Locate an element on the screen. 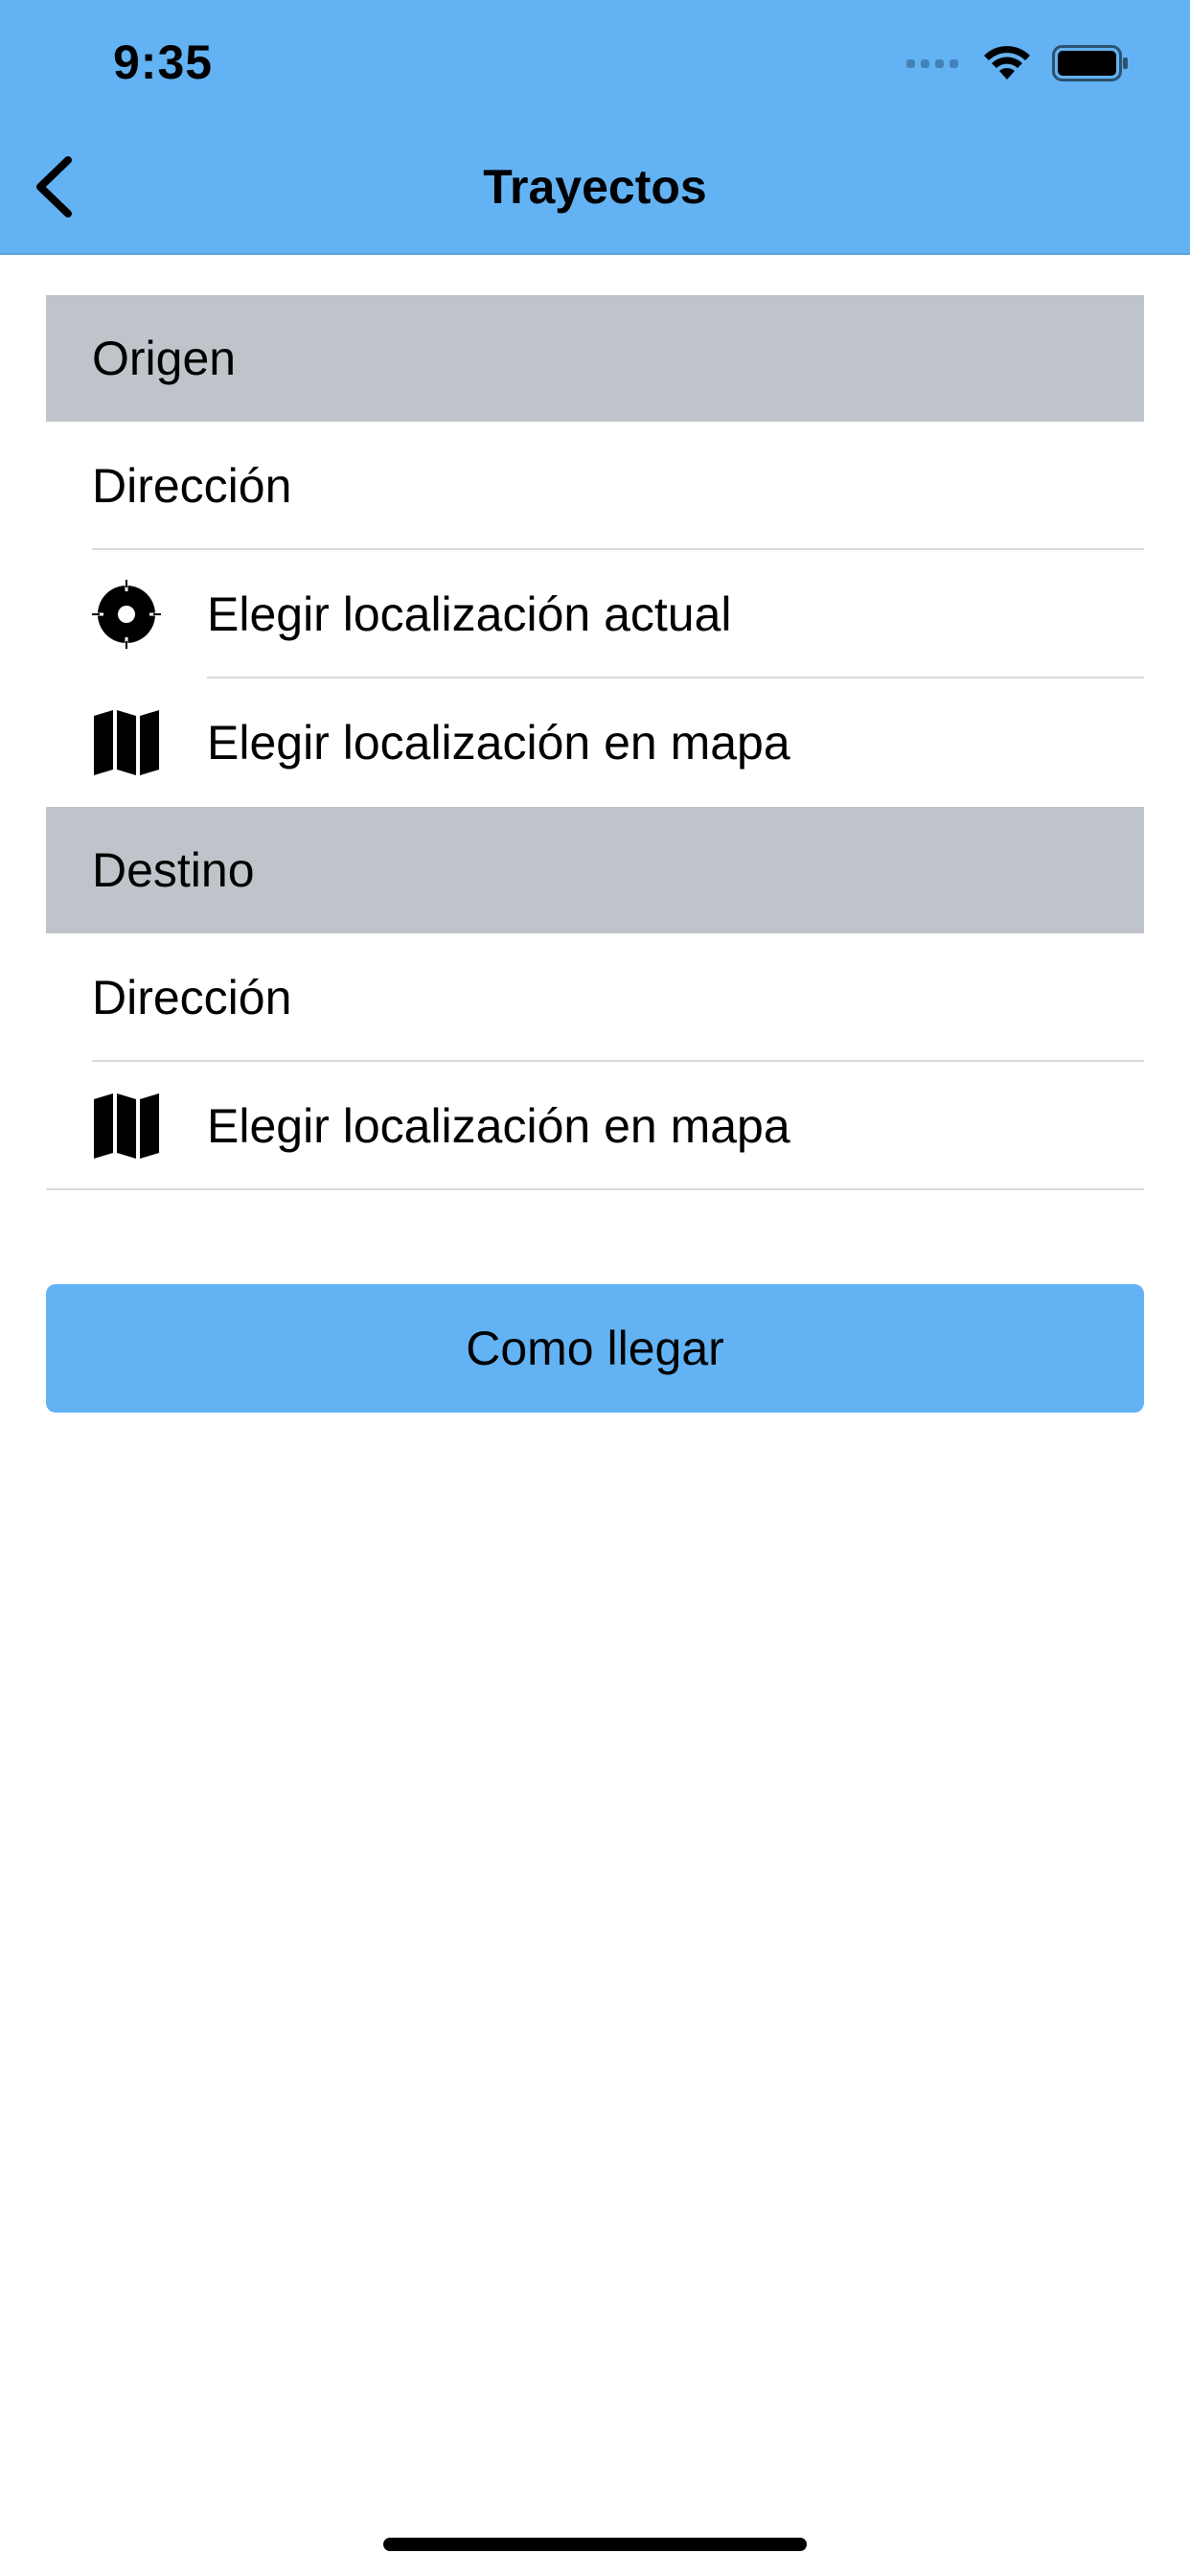  destination-map-location-label: Elegir localización en mapa is located at coordinates (499, 1126).